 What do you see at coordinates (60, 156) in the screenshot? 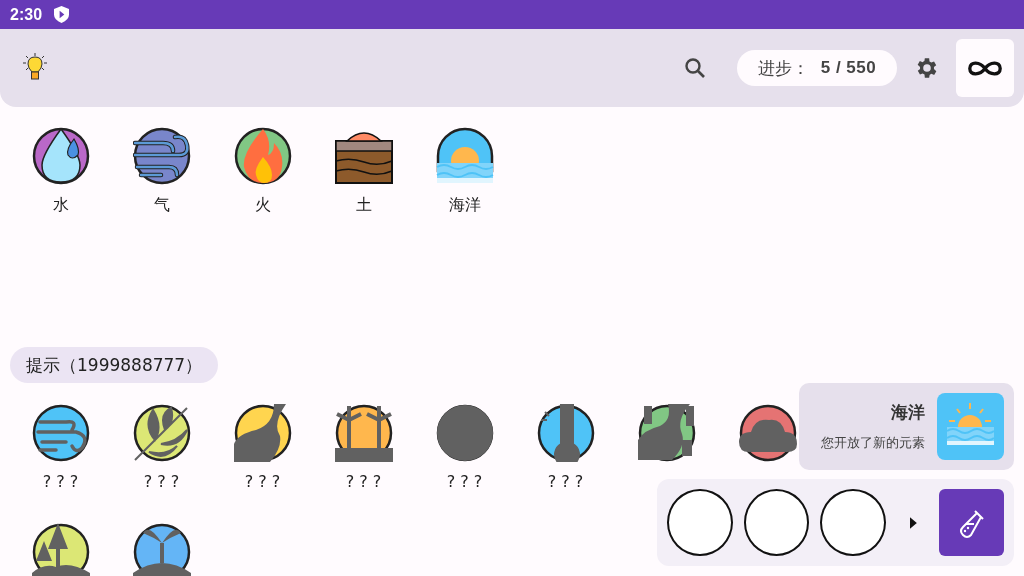
I see `water-drop-icon` at bounding box center [60, 156].